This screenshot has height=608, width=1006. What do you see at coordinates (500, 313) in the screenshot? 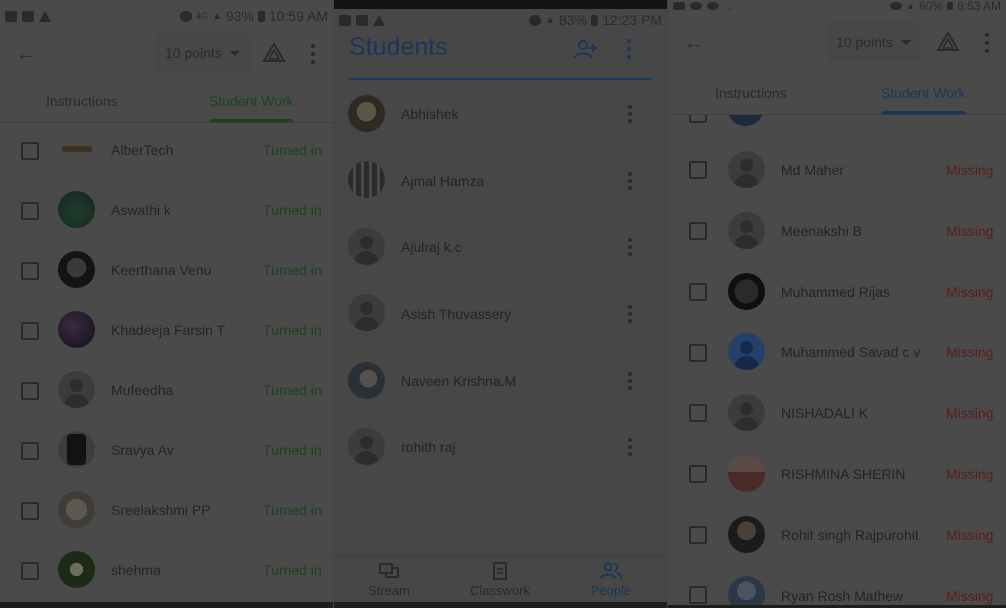
I see `student-row: Asish Thuvassery` at bounding box center [500, 313].